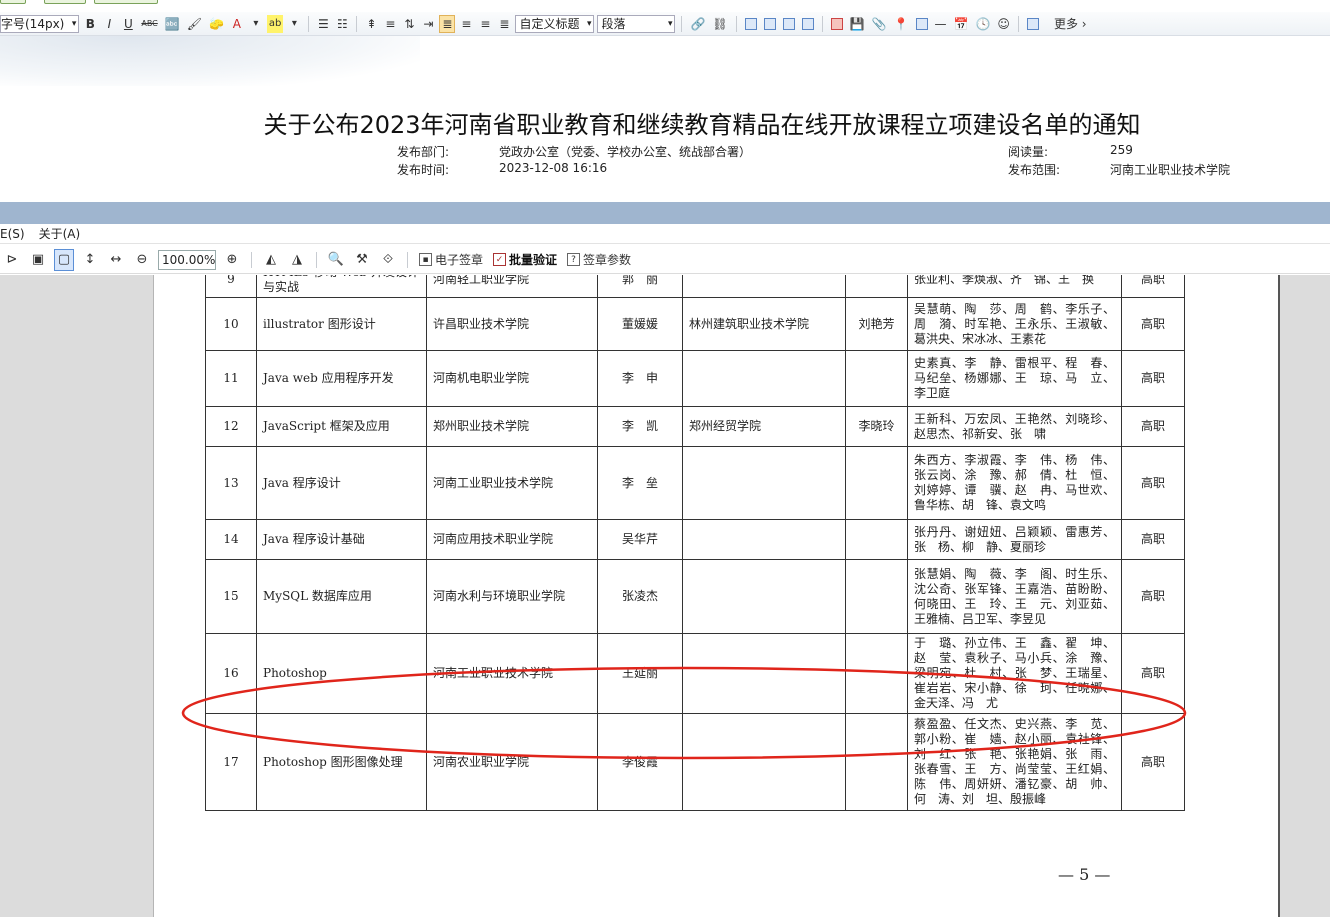 The image size is (1330, 917). I want to click on date-icon: 📅, so click(961, 24).